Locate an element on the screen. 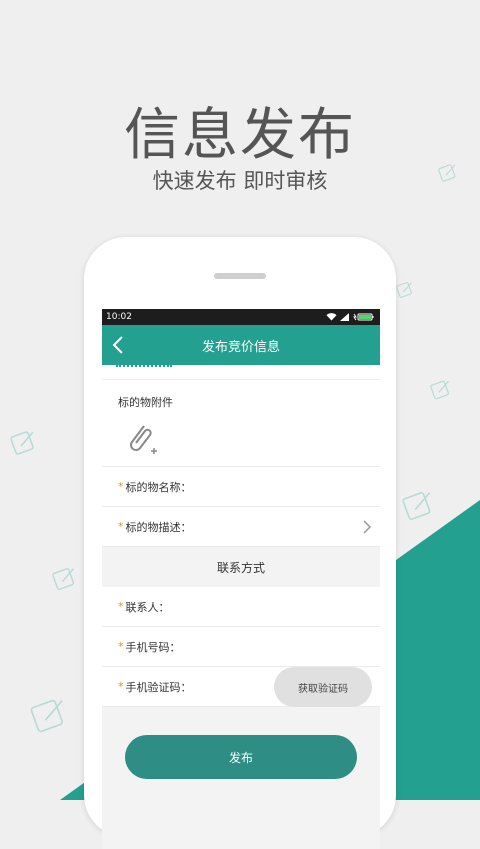  contact-field: * 联系人： is located at coordinates (241, 607).